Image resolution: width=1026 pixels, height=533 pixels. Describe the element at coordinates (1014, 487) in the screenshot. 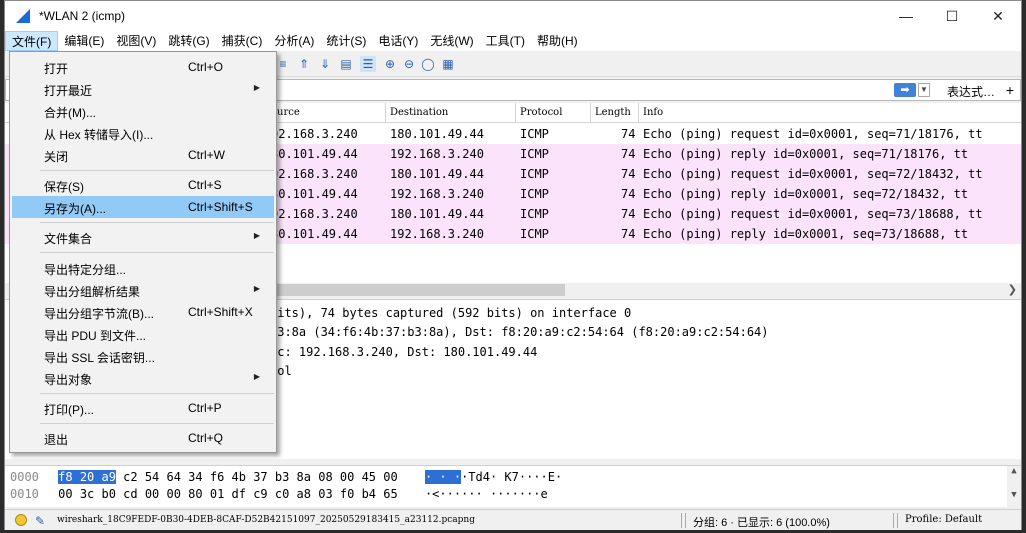

I see `bytes-vscroll: ▲ ▼` at that location.